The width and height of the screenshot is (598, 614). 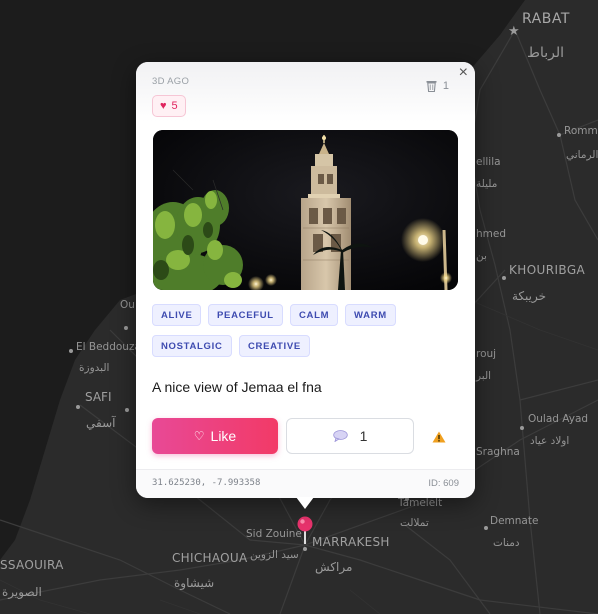 I want to click on map-label-oulad-ayad: Oulad Ayad, so click(x=558, y=419).